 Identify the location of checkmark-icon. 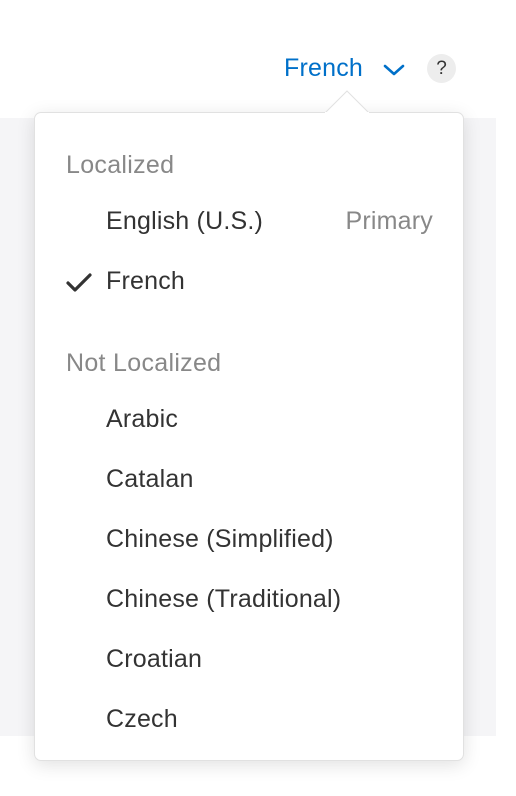
(79, 282).